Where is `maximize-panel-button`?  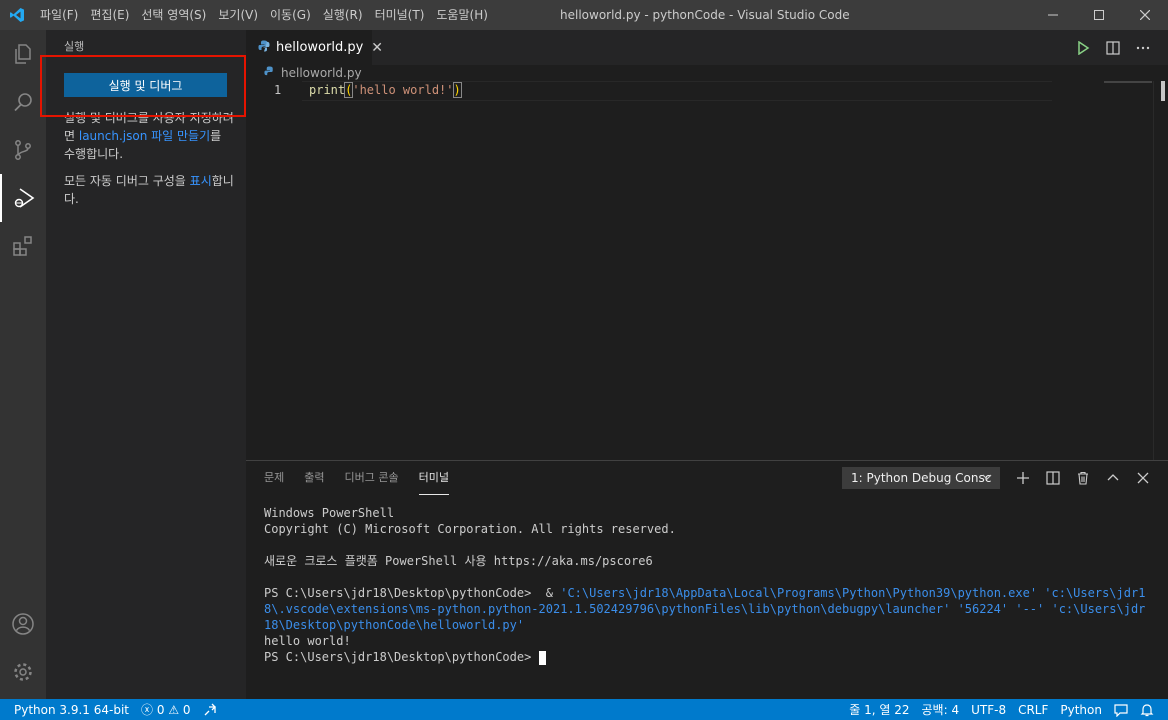
maximize-panel-button is located at coordinates (1113, 478).